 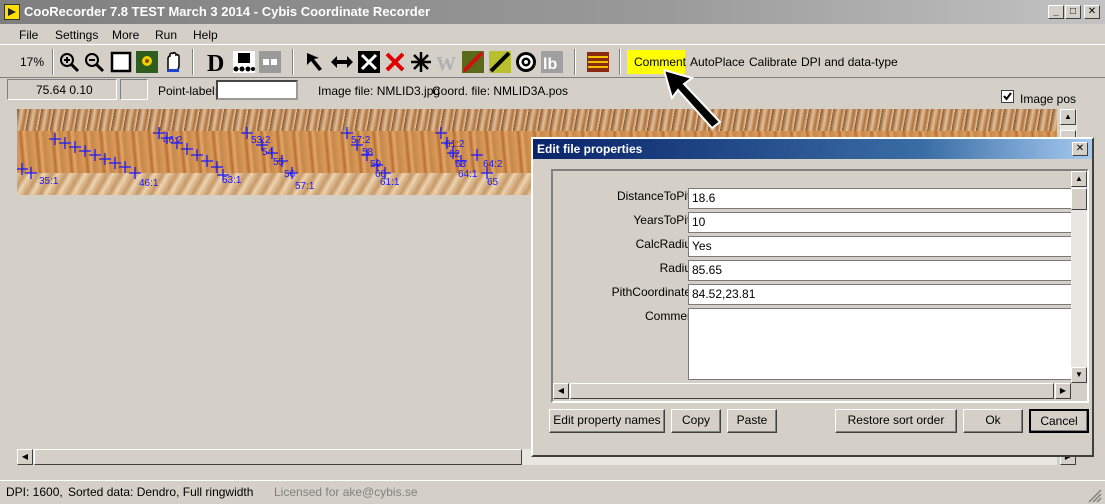 What do you see at coordinates (880, 198) in the screenshot?
I see `prop-value-distance-to-pith: 18.6` at bounding box center [880, 198].